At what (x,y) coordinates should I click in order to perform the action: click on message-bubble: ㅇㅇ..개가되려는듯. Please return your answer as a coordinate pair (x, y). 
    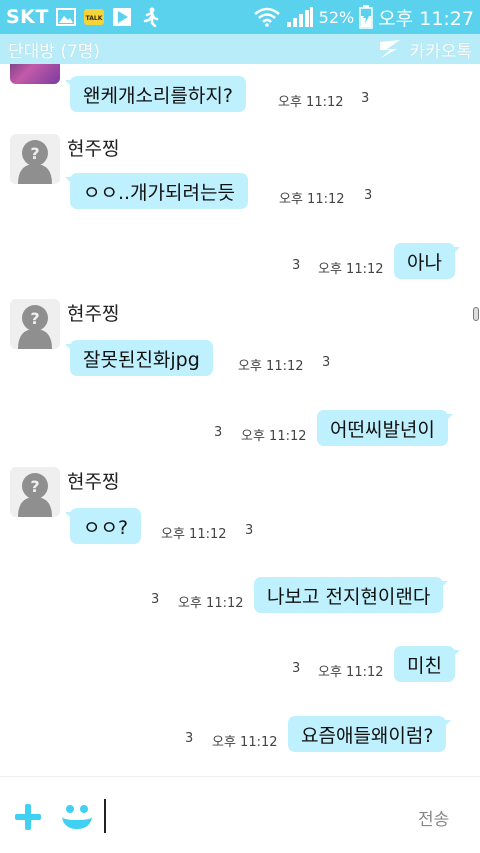
    Looking at the image, I should click on (156, 191).